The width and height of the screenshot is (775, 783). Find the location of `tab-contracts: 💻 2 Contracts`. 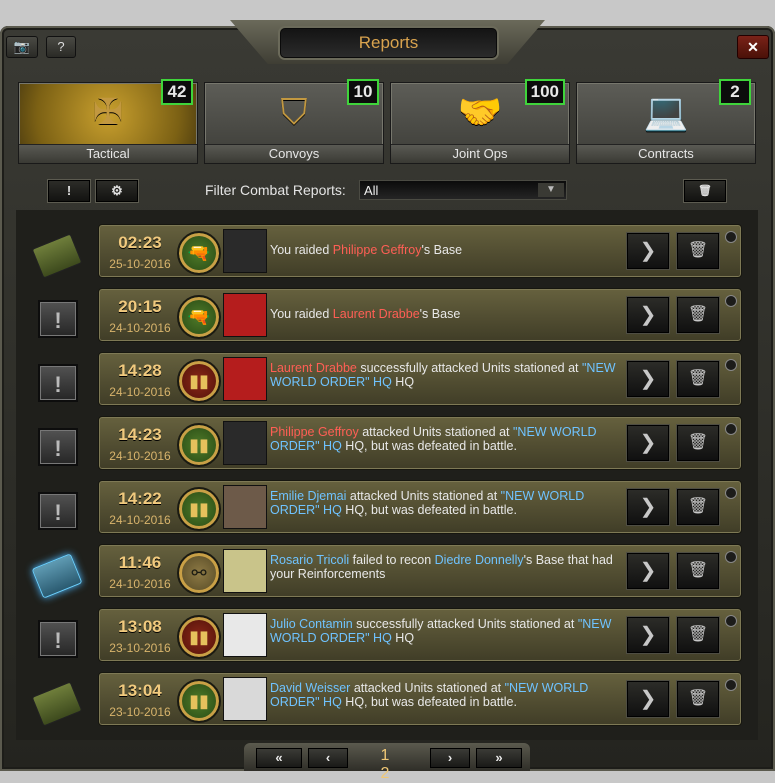

tab-contracts: 💻 2 Contracts is located at coordinates (666, 121).